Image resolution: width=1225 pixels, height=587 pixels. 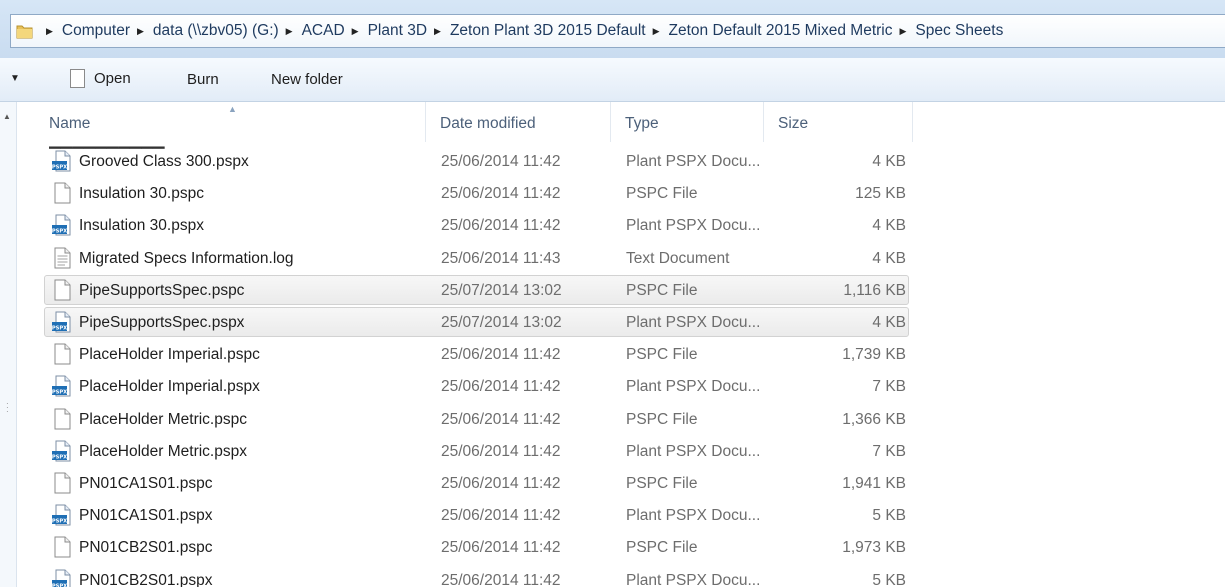 What do you see at coordinates (112, 78) in the screenshot?
I see `open-label: Open` at bounding box center [112, 78].